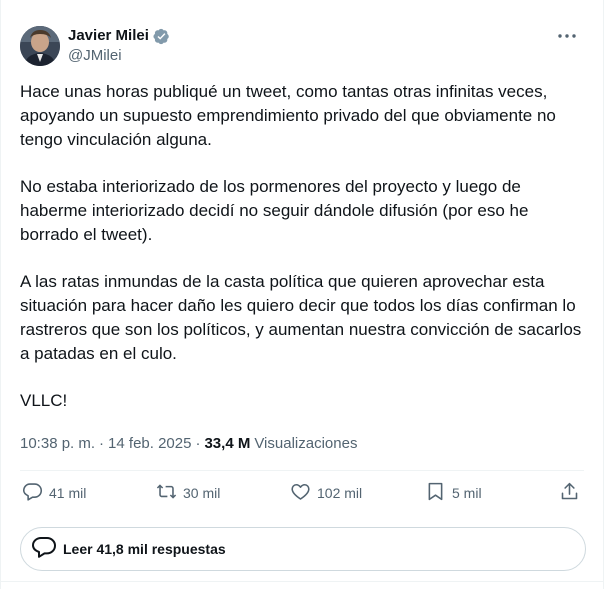  Describe the element at coordinates (340, 493) in the screenshot. I see `like-count: 102 mil` at that location.